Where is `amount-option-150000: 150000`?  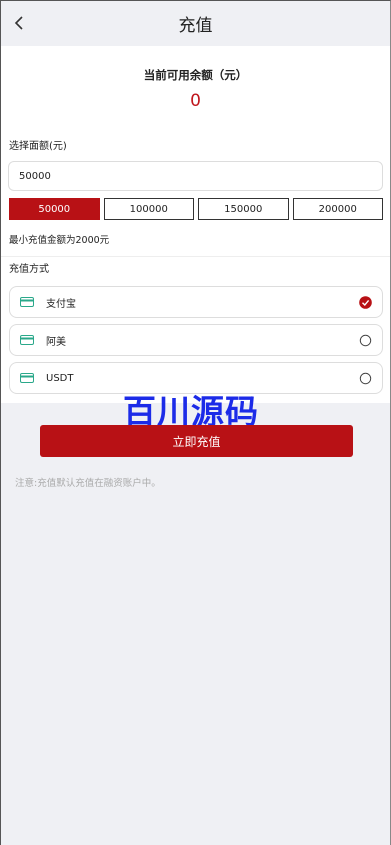 amount-option-150000: 150000 is located at coordinates (243, 209).